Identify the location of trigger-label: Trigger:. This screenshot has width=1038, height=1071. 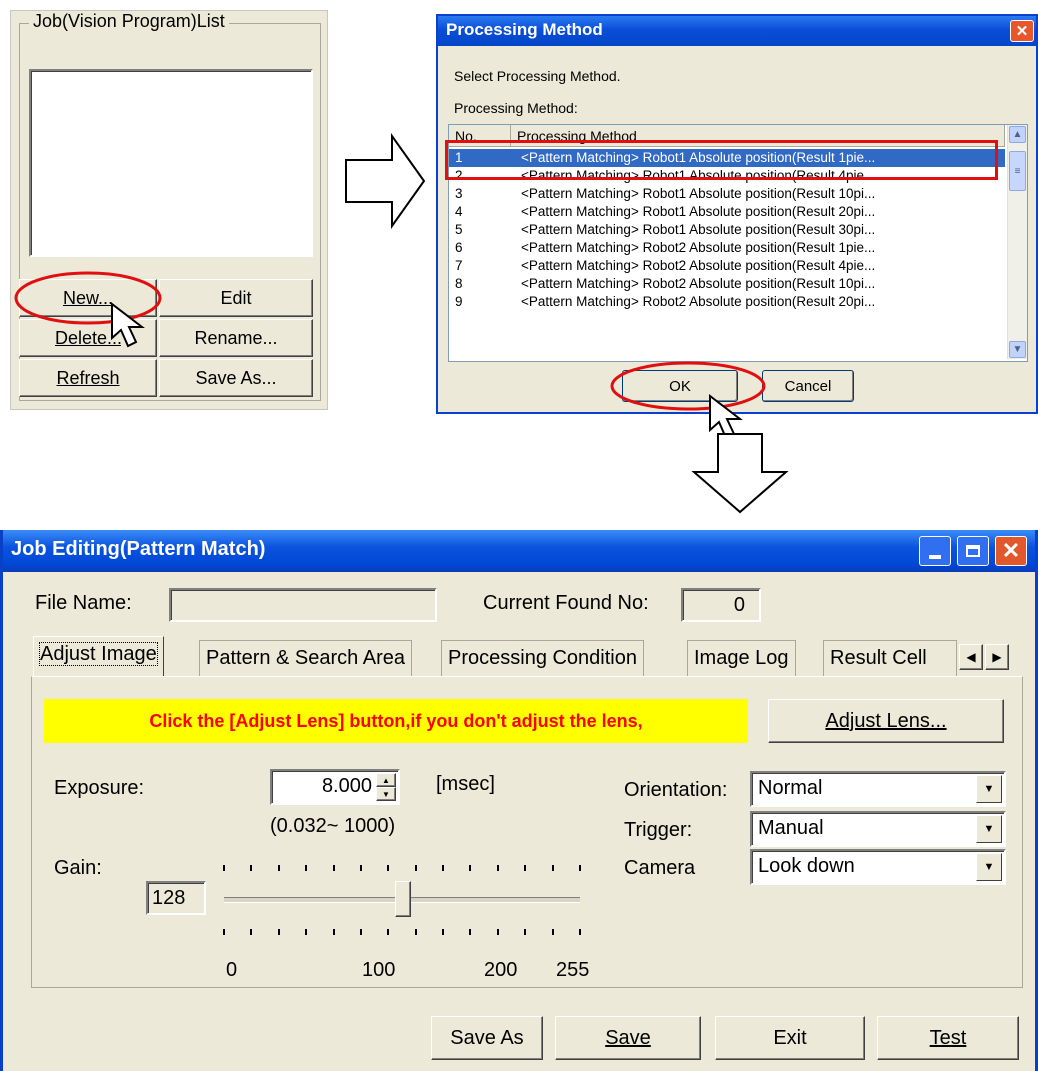
(658, 830).